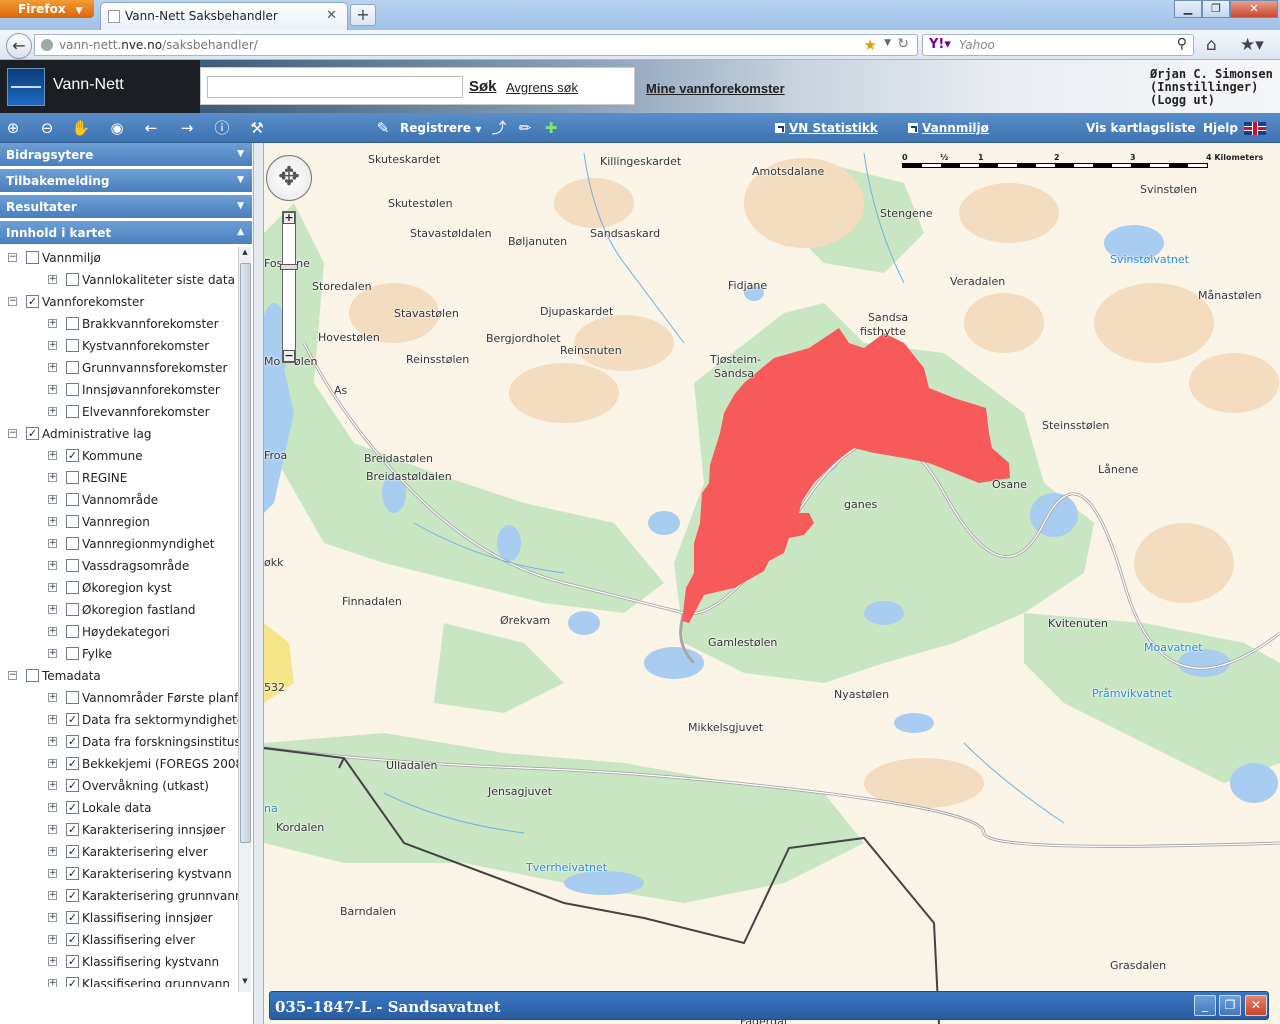  I want to click on register-menu: Registrere ▼, so click(440, 128).